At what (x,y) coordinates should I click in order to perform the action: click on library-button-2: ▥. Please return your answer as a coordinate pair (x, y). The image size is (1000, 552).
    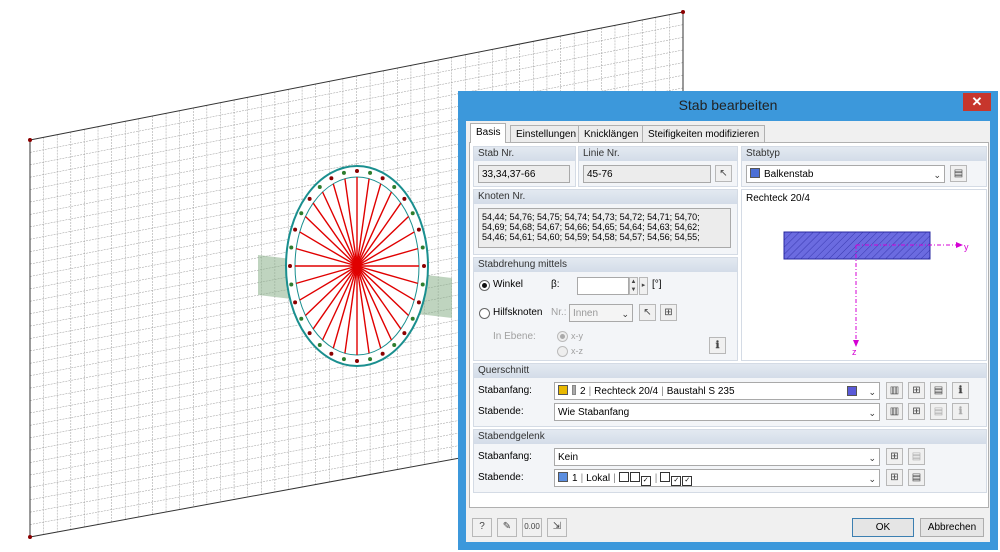
    Looking at the image, I should click on (894, 411).